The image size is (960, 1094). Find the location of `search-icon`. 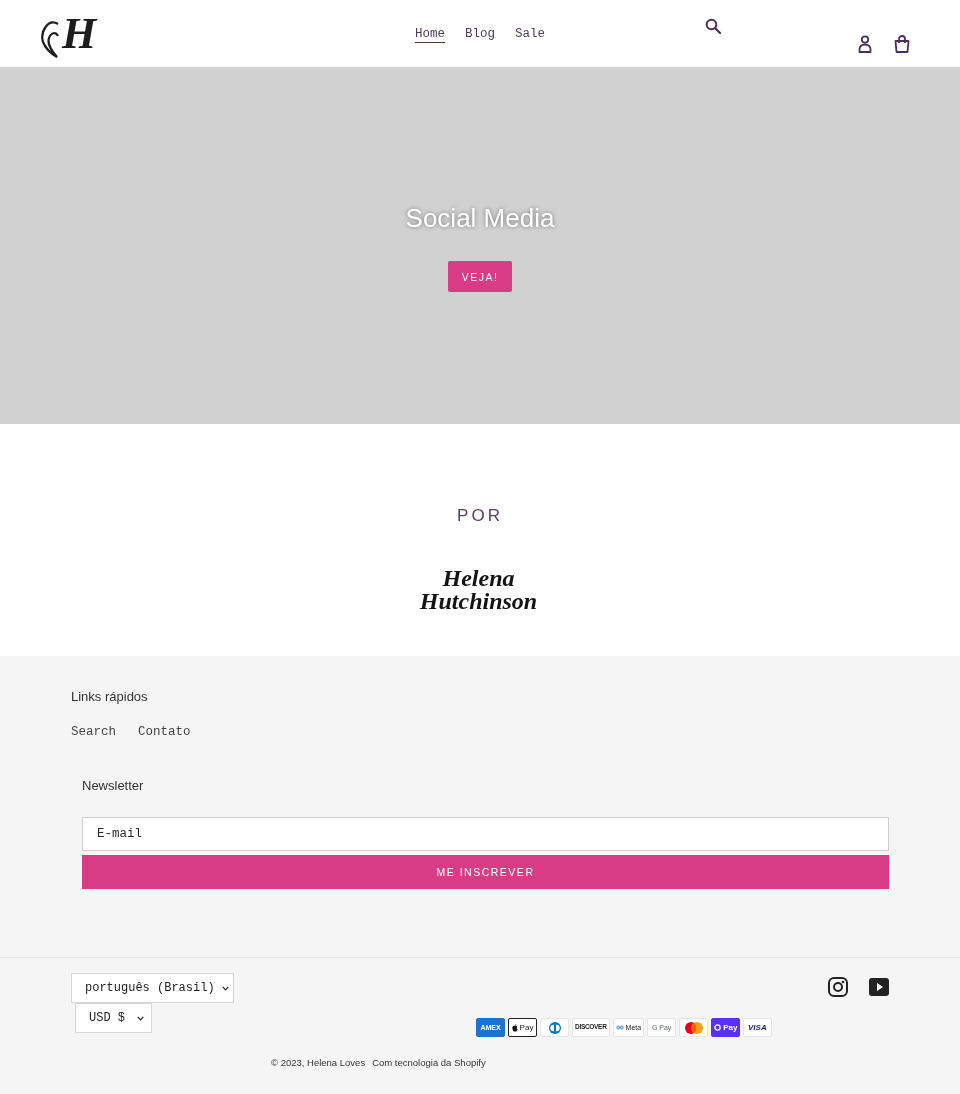

search-icon is located at coordinates (713, 26).